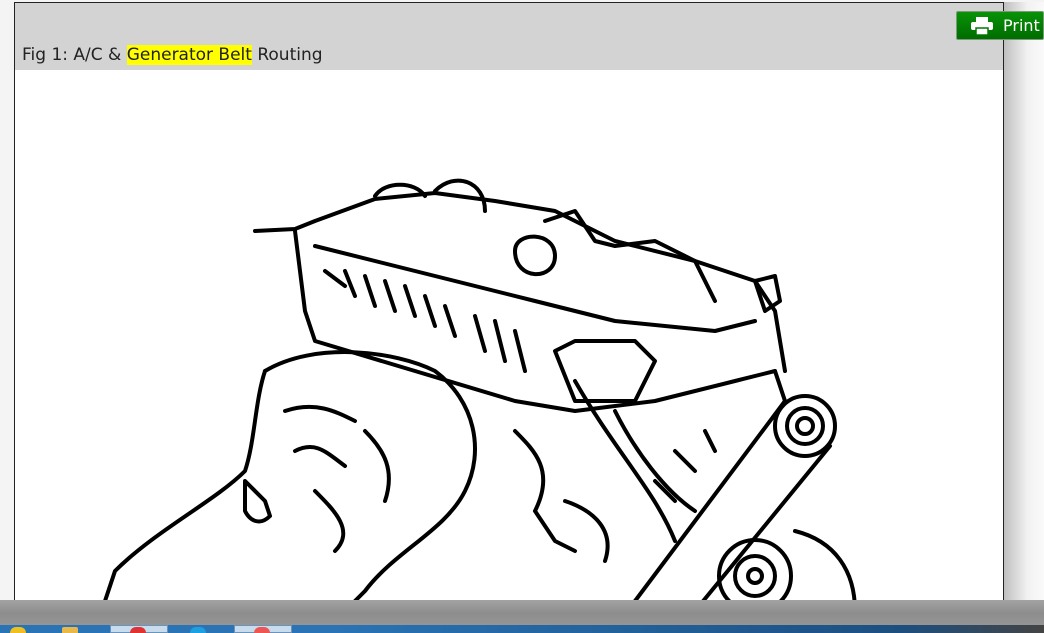 The image size is (1044, 633). Describe the element at coordinates (522, 616) in the screenshot. I see `taskbar` at that location.